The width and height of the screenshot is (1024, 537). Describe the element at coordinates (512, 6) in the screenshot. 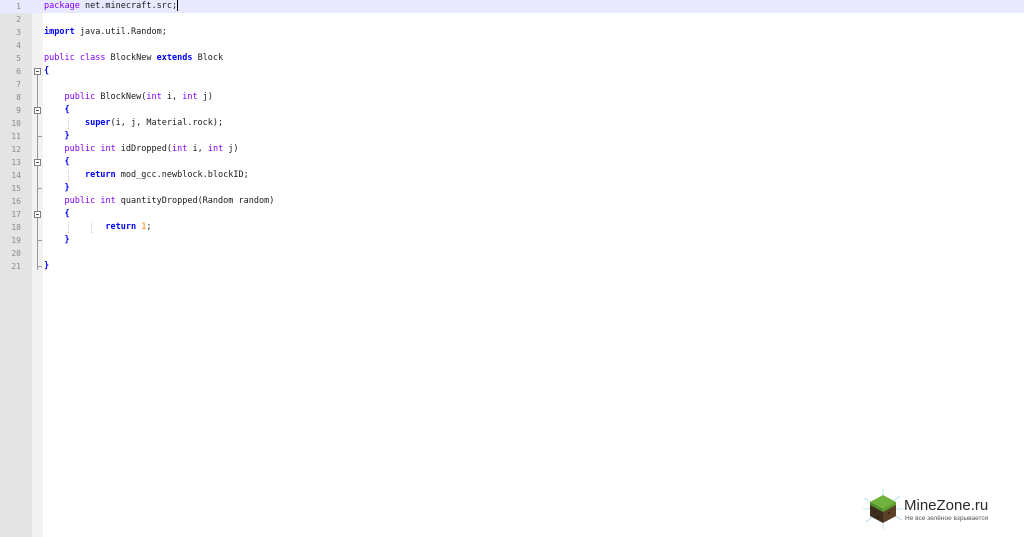

I see `code-line: 1 package net.minecraft.src;` at that location.